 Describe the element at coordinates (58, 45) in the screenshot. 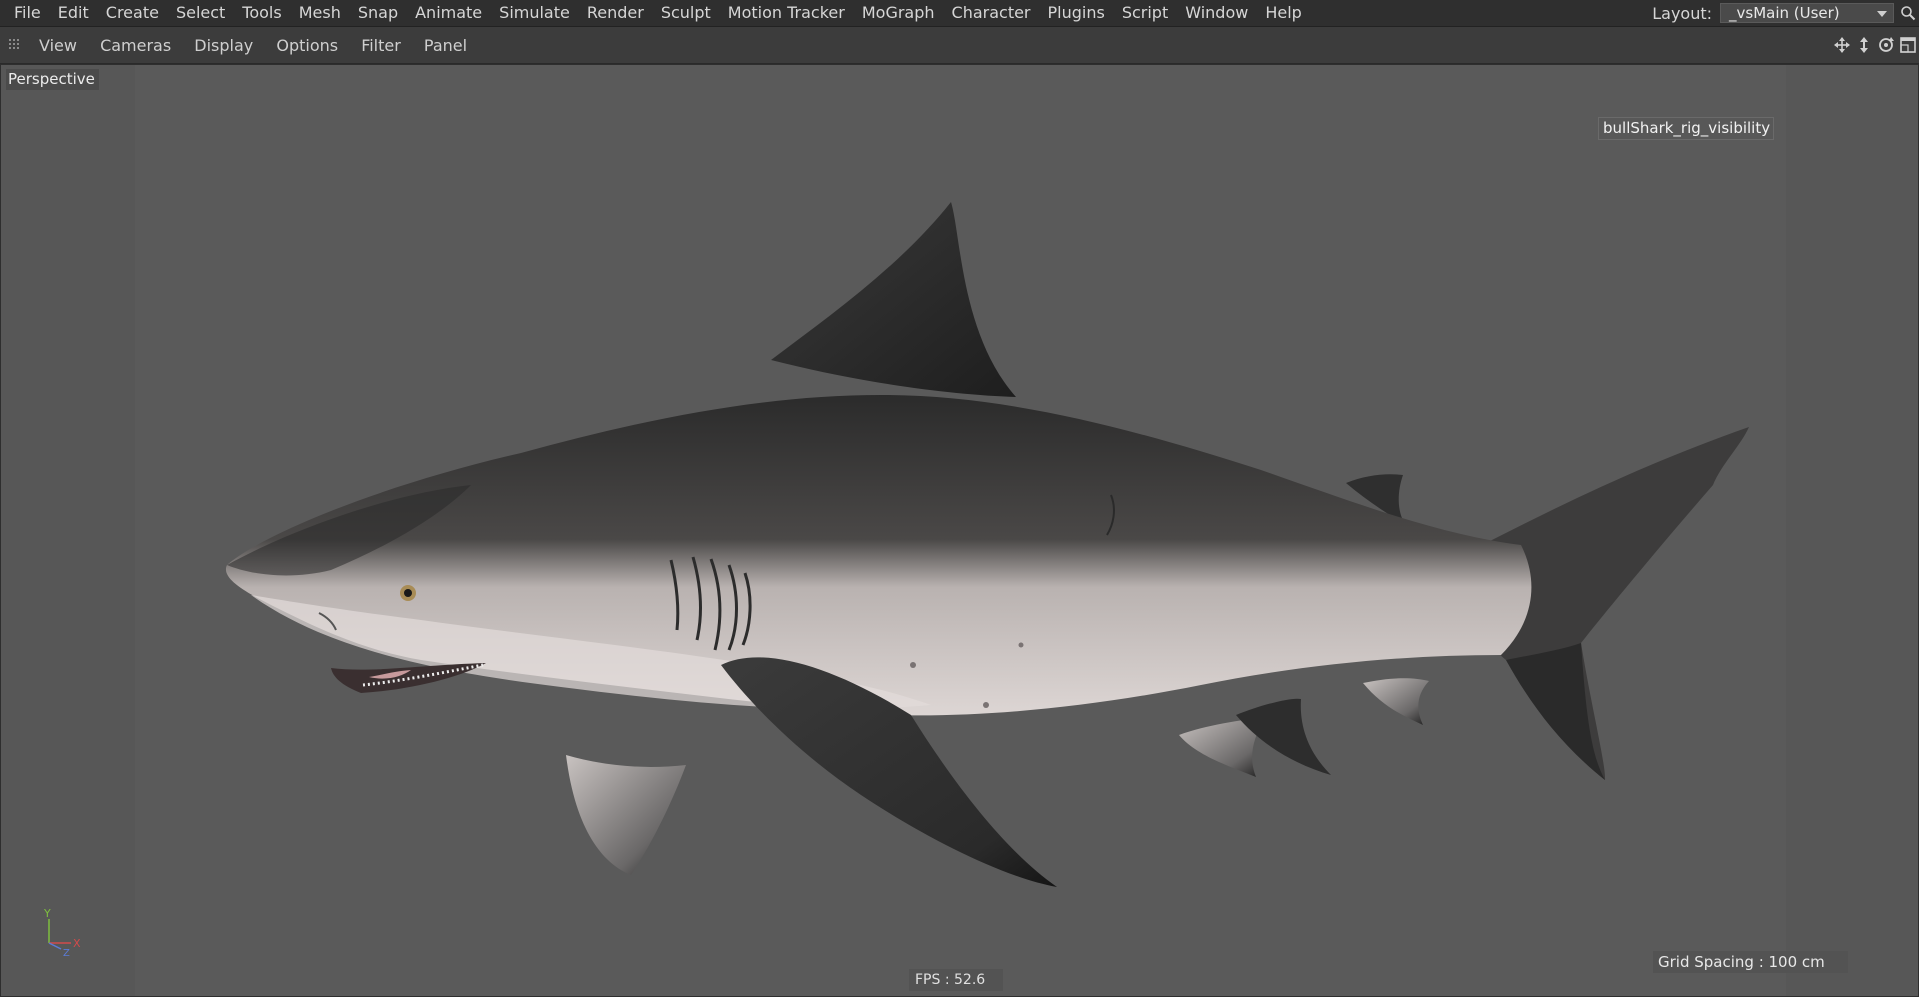

I see `viewport-menu-view: View` at that location.